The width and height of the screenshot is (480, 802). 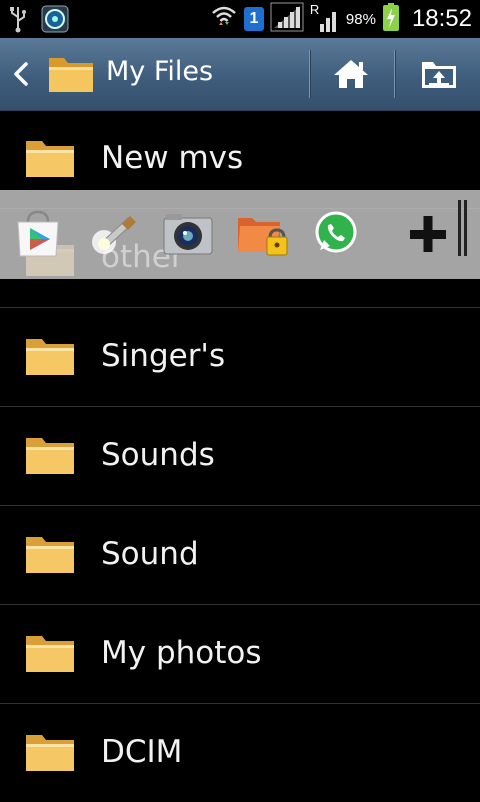 I want to click on list-item: Sound, so click(x=240, y=555).